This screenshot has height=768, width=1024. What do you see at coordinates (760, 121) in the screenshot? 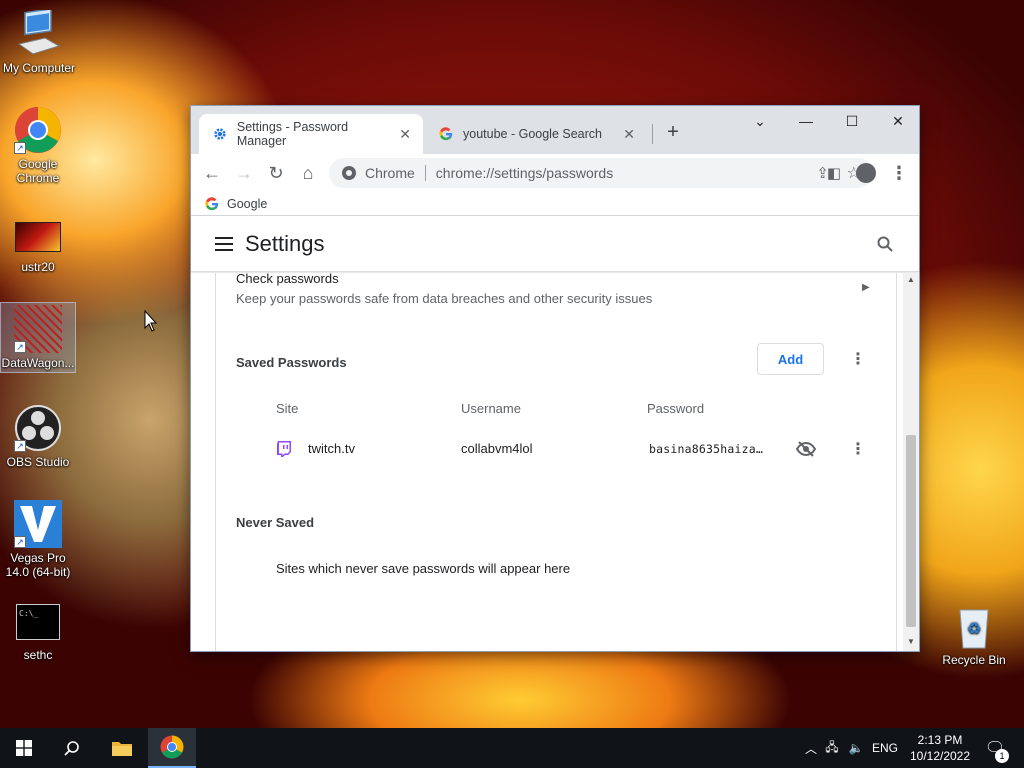
I see `tab-search-chevron-icon: ⌄` at bounding box center [760, 121].